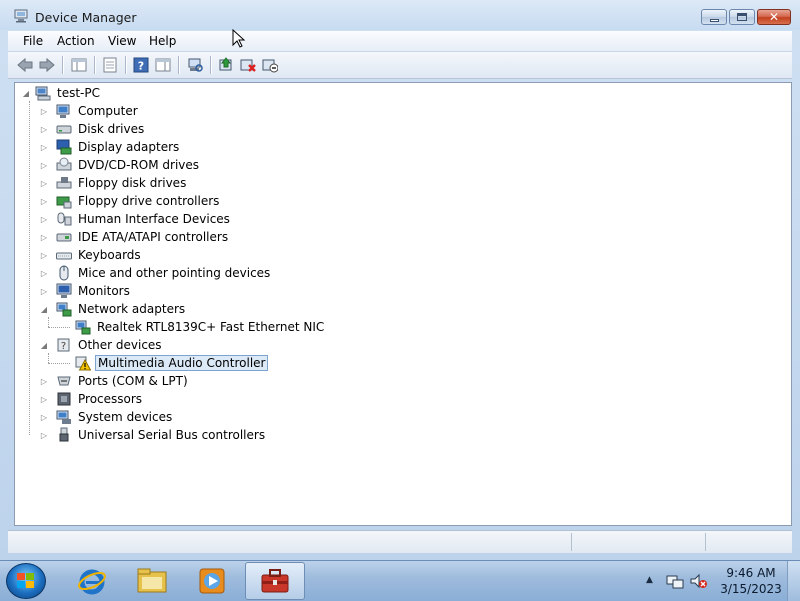 The height and width of the screenshot is (601, 800). Describe the element at coordinates (121, 165) in the screenshot. I see `tree-item-dvd-cd-rom-drives: ▷ DVD/CD-ROM drives` at that location.